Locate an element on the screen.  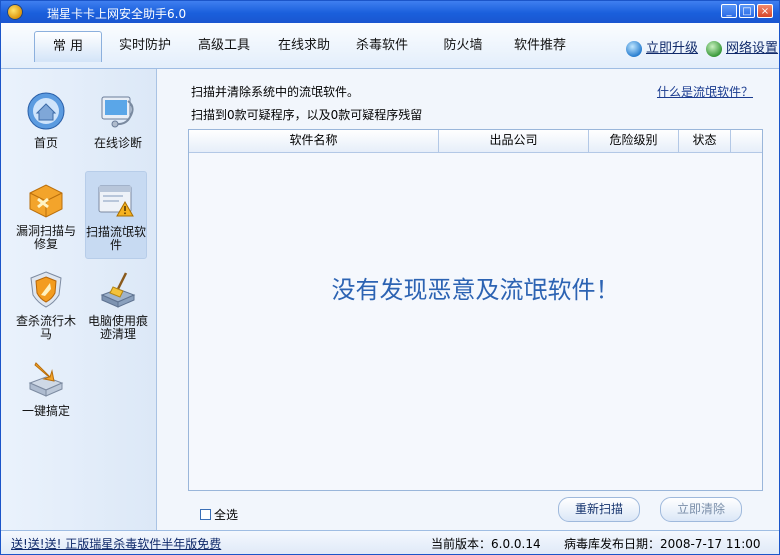
sidebar-item-label: 查杀流行木马 is located at coordinates (45, 327).